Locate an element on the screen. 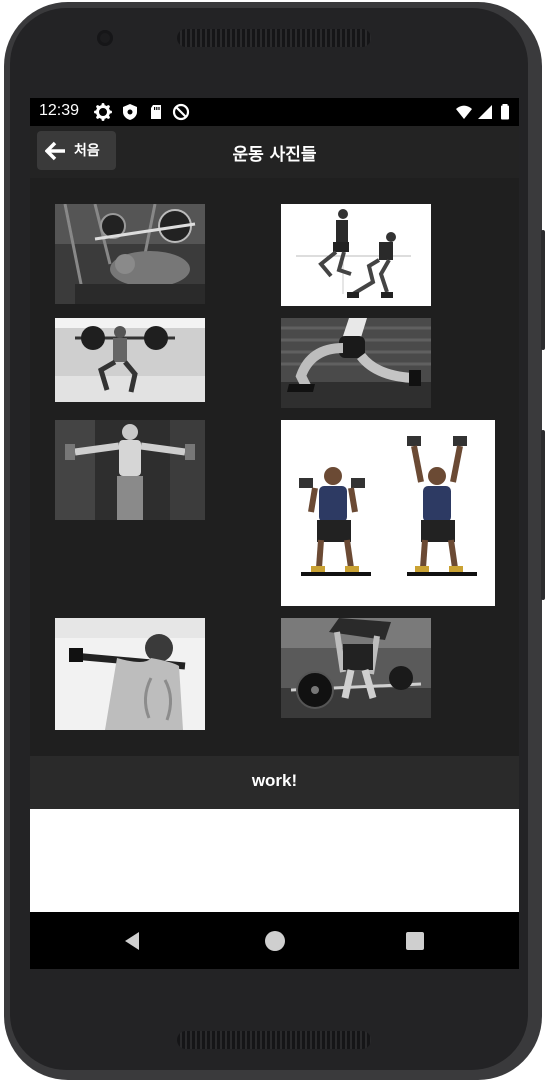  power-button is located at coordinates (543, 515).